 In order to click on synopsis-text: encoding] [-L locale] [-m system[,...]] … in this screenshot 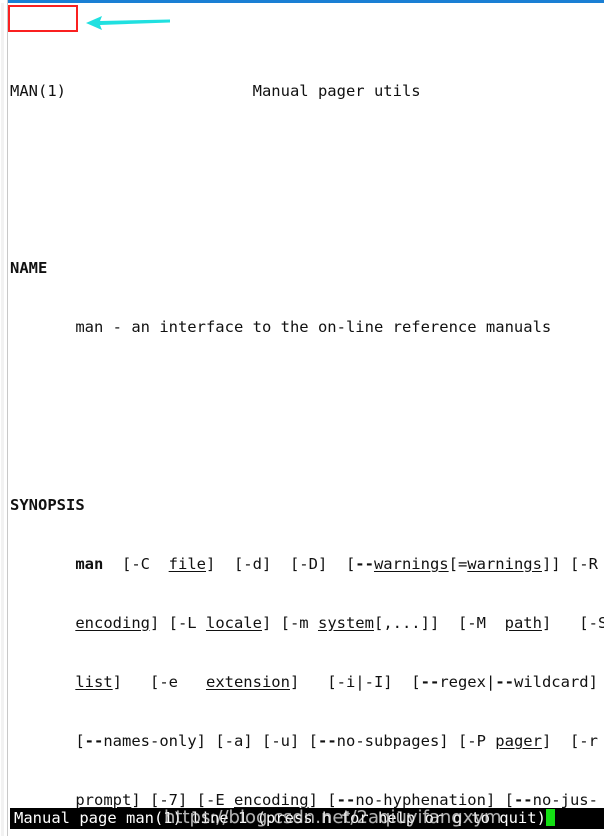, I will do `click(339, 622)`.